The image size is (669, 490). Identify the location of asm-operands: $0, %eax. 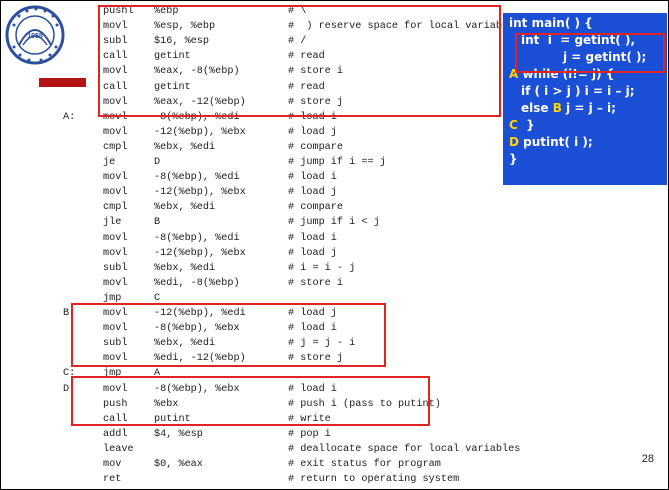
(178, 464).